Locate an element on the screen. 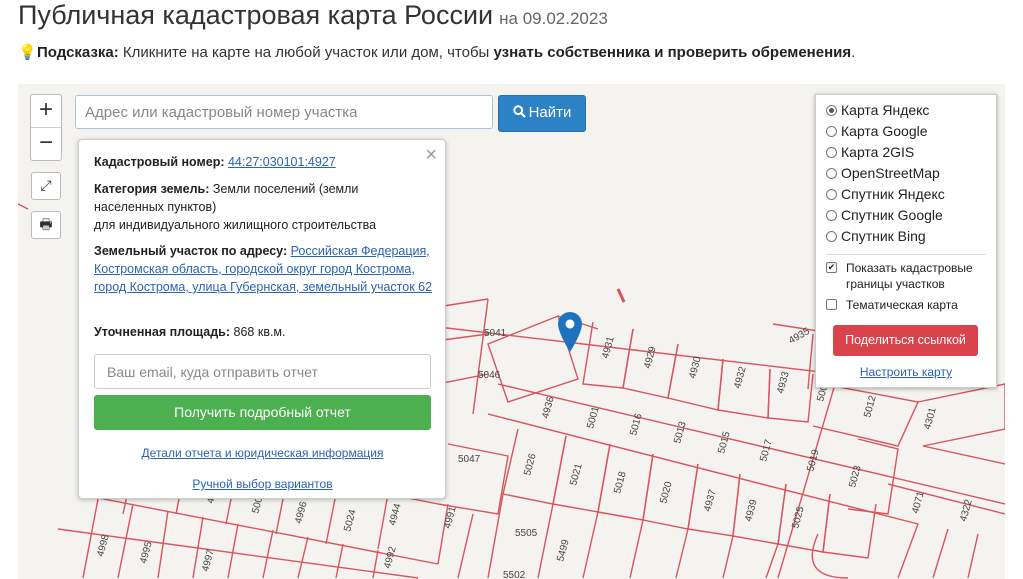 This screenshot has height=579, width=1023. parcel-label: 5017 is located at coordinates (766, 450).